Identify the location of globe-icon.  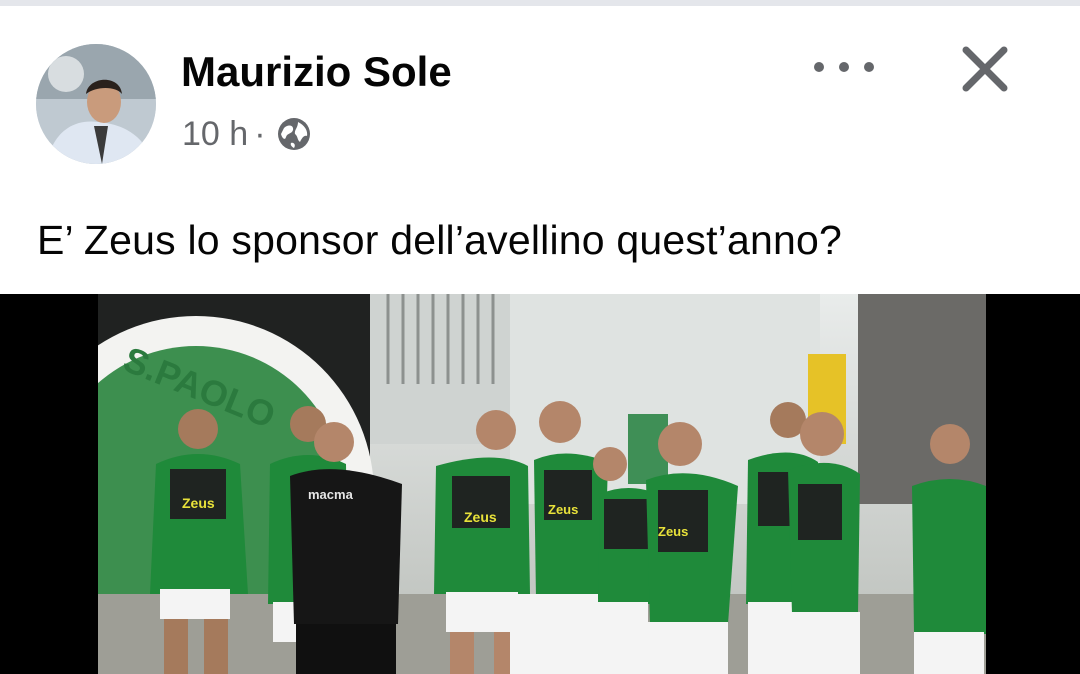
(293, 134).